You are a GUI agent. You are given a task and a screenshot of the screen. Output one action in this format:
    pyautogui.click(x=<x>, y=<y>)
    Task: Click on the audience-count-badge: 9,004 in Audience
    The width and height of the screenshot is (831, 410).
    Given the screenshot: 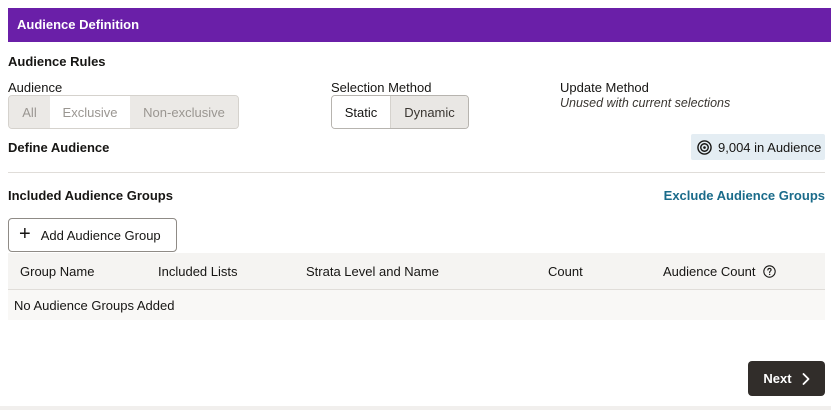 What is the action you would take?
    pyautogui.click(x=758, y=147)
    